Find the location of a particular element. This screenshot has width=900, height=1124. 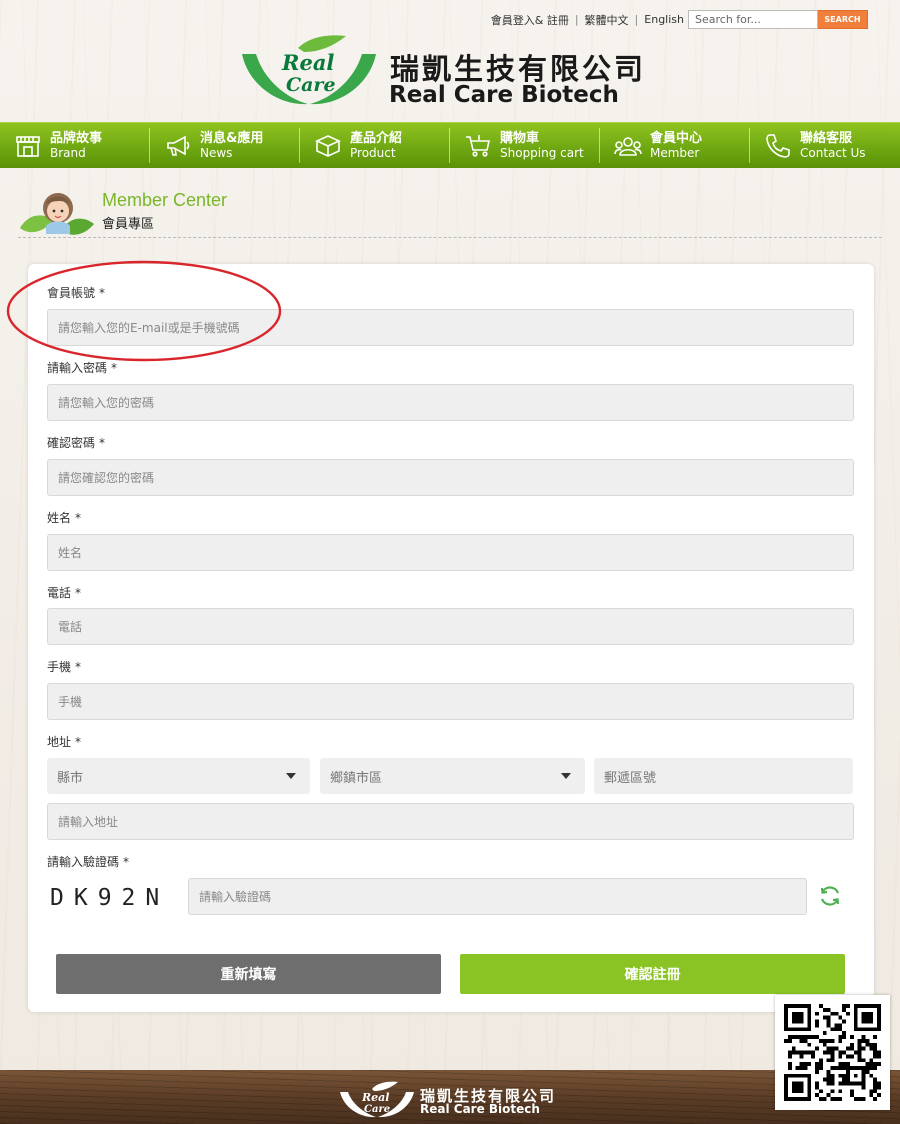

cart-icon is located at coordinates (478, 146).